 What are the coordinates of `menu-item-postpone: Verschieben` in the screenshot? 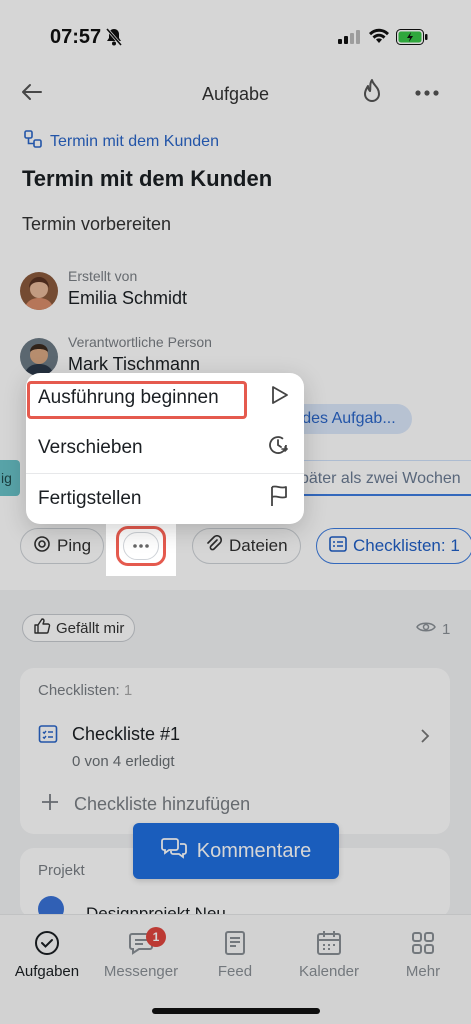 It's located at (165, 448).